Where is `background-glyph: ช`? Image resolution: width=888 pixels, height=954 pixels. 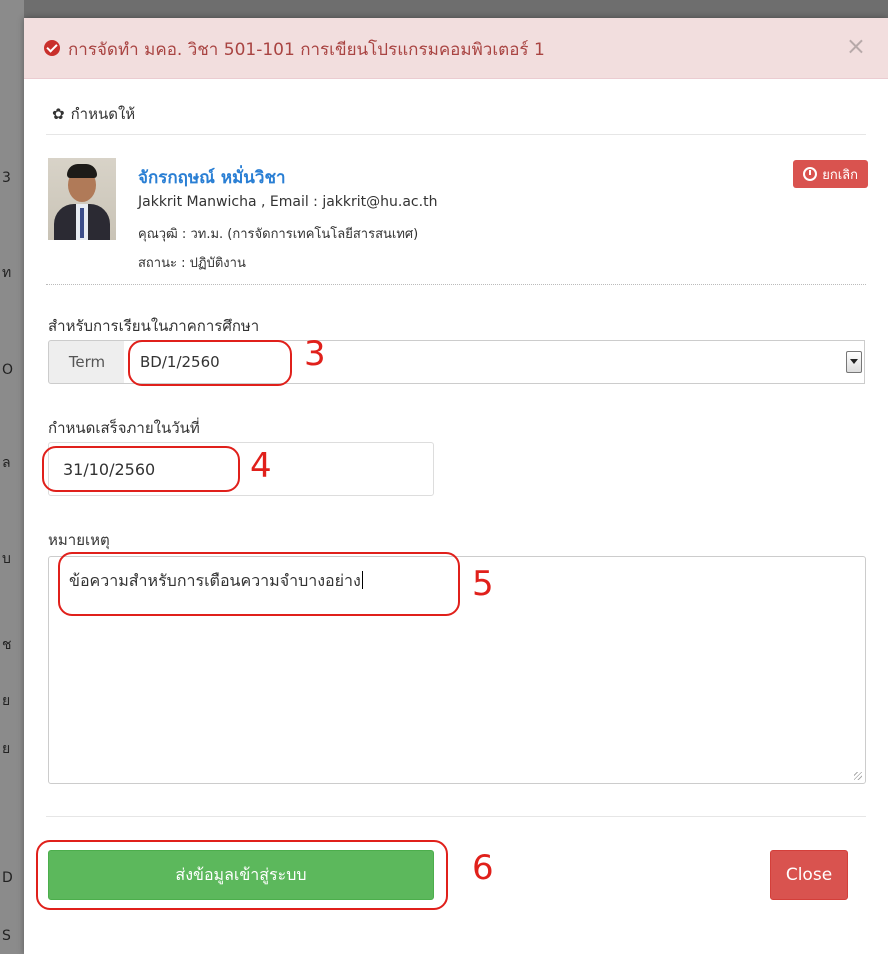 background-glyph: ช is located at coordinates (7, 645).